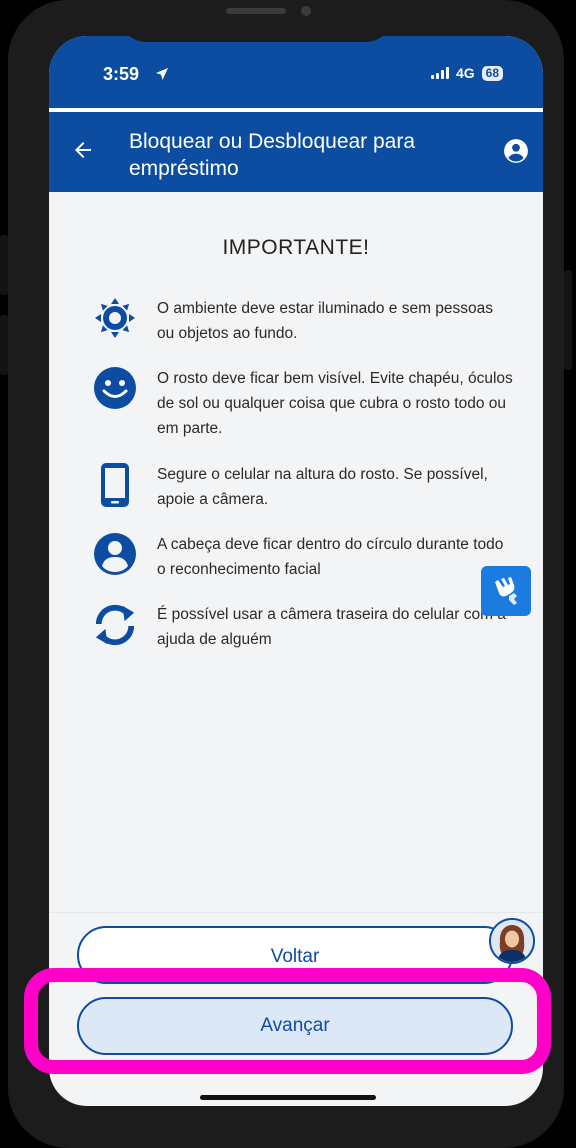 This screenshot has height=1148, width=576. I want to click on home-indicator, so click(288, 1097).